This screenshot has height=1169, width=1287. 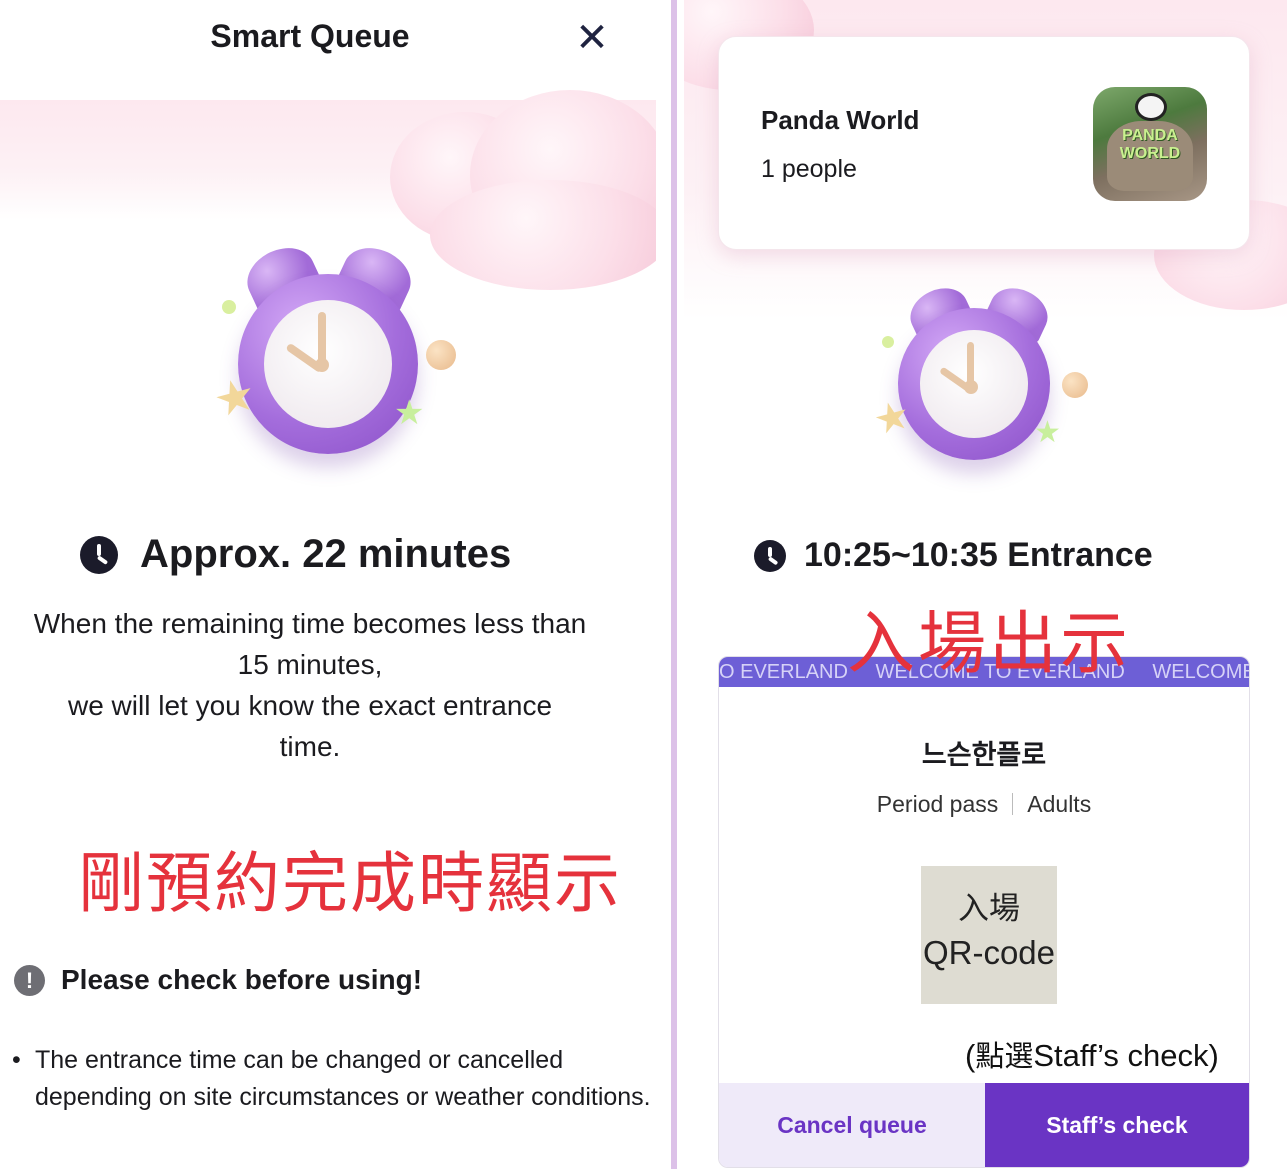 I want to click on divider, so click(x=1013, y=804).